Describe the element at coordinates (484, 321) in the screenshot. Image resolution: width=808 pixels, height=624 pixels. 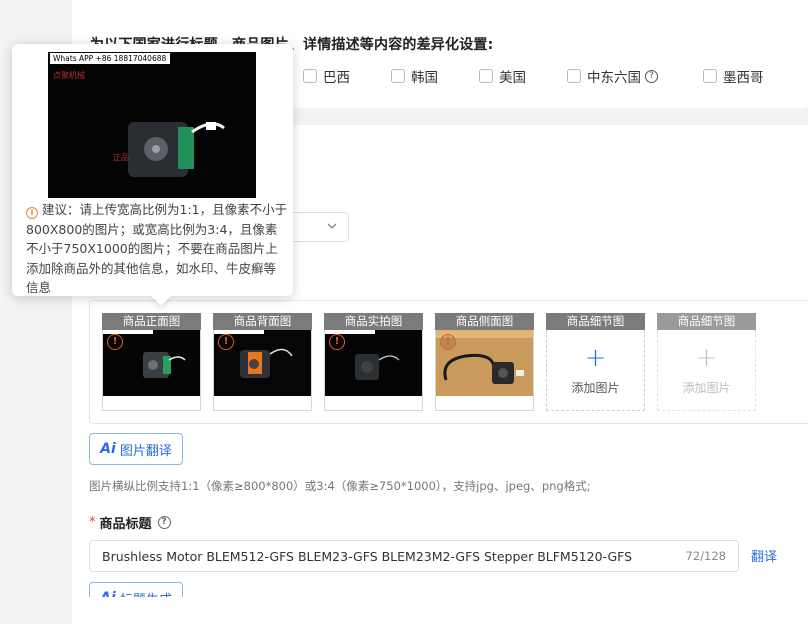
I see `slot-label: 商品侧面图` at that location.